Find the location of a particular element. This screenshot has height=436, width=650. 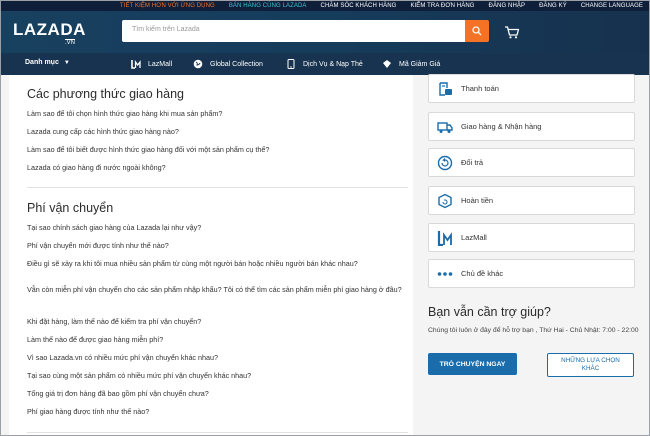

coupon-icon is located at coordinates (387, 64).